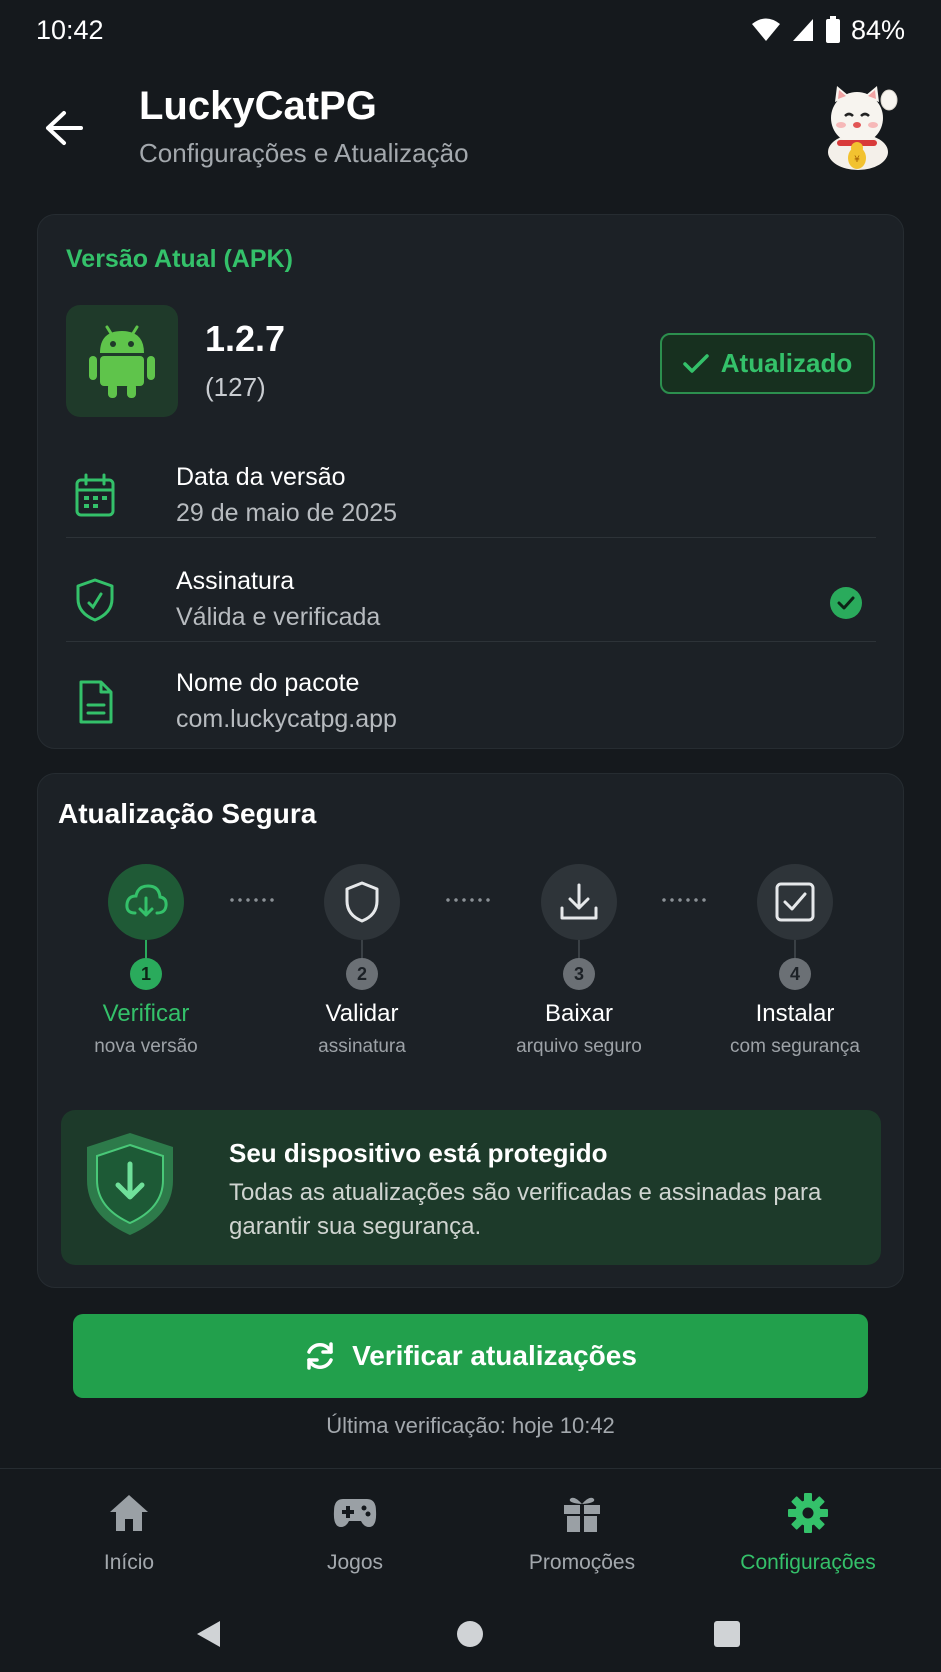  Describe the element at coordinates (355, 1562) in the screenshot. I see `nav-label: Jogos` at that location.